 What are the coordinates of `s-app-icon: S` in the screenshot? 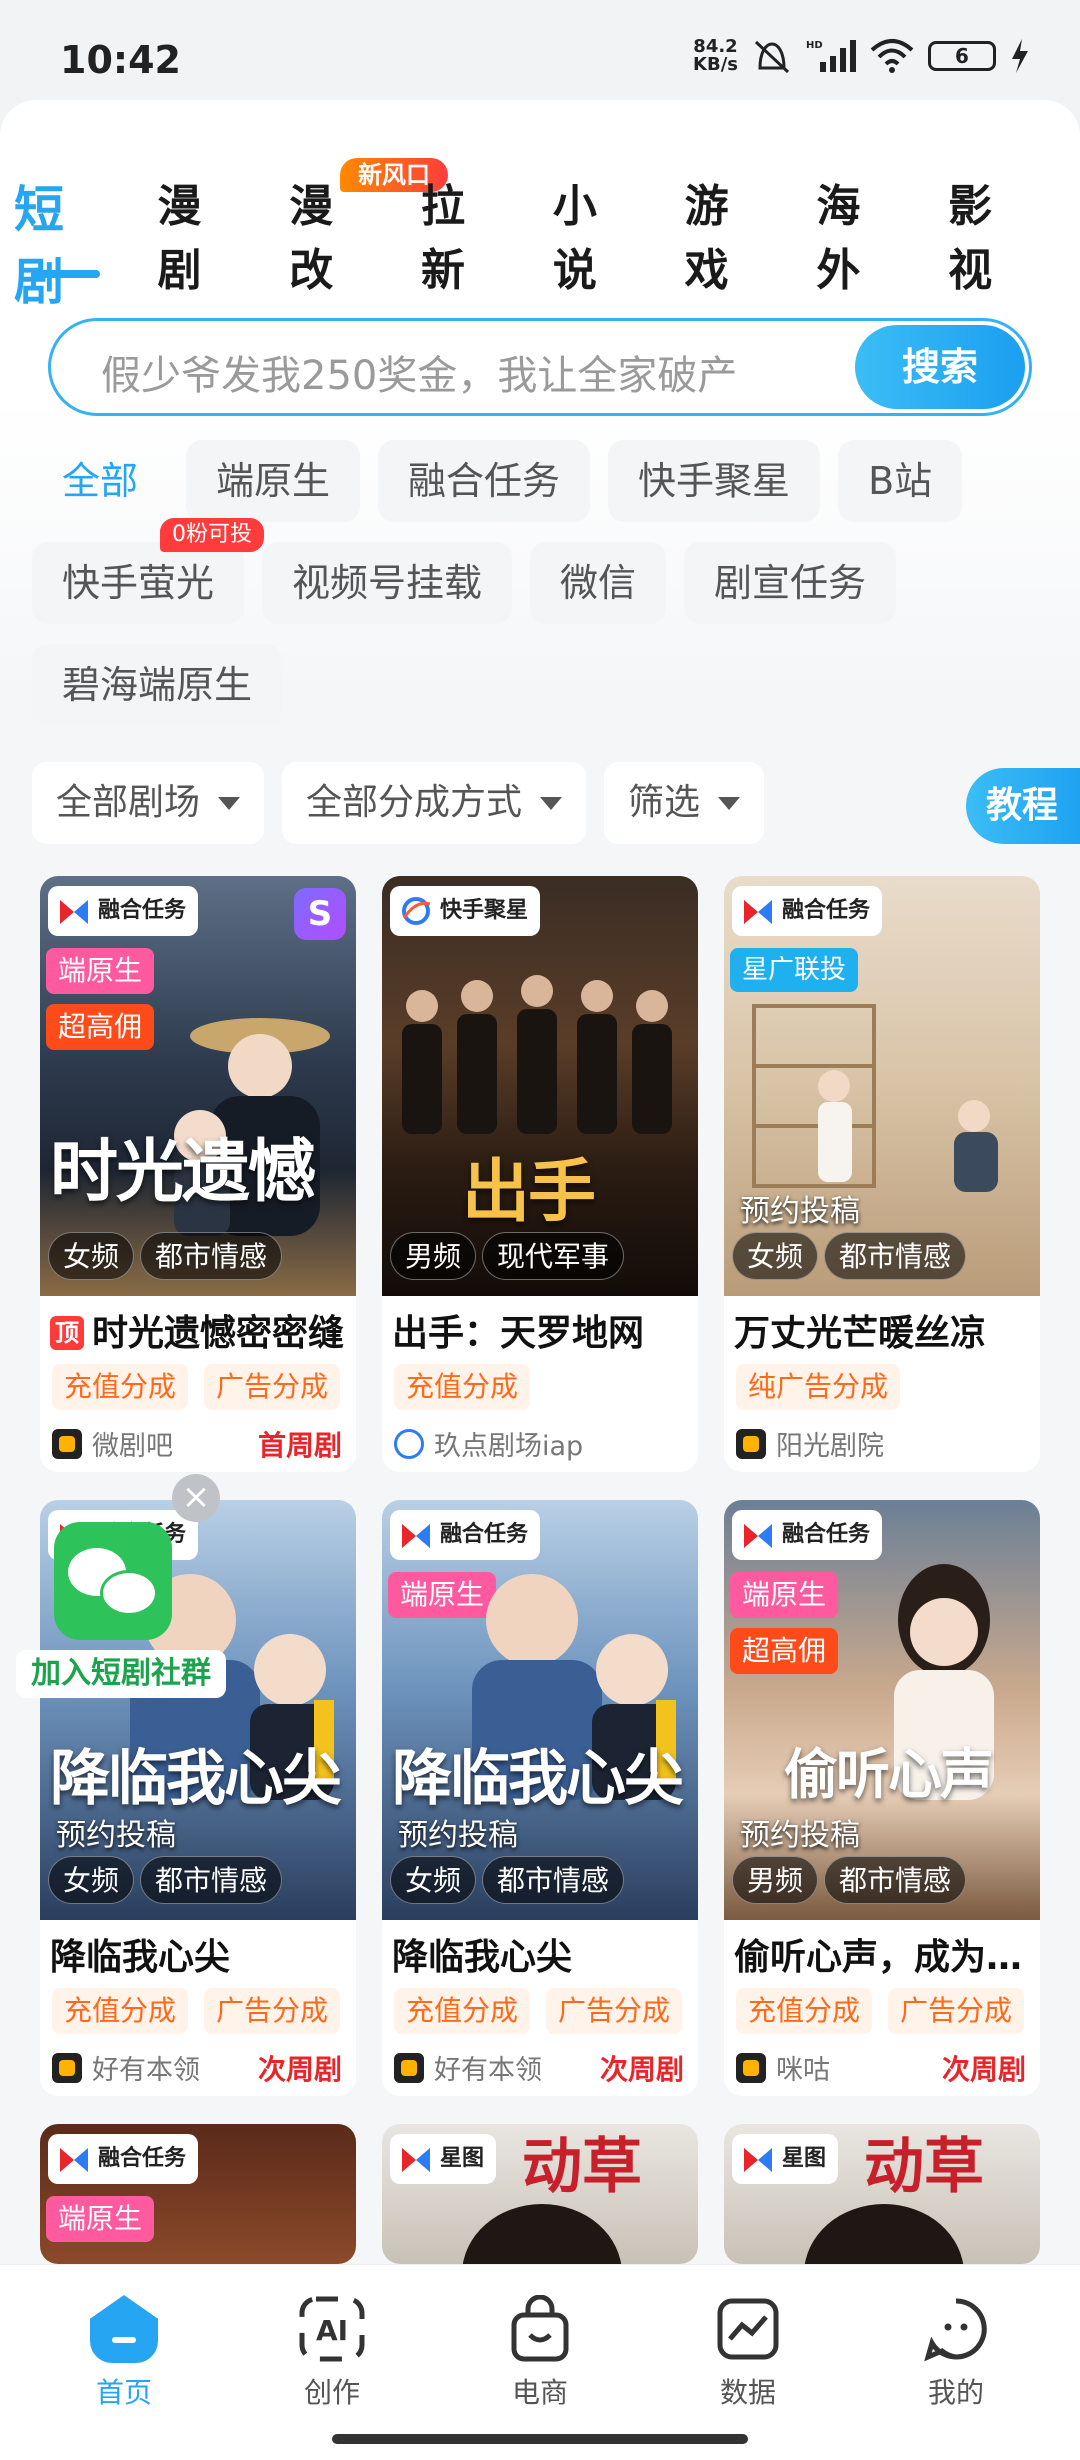 It's located at (320, 914).